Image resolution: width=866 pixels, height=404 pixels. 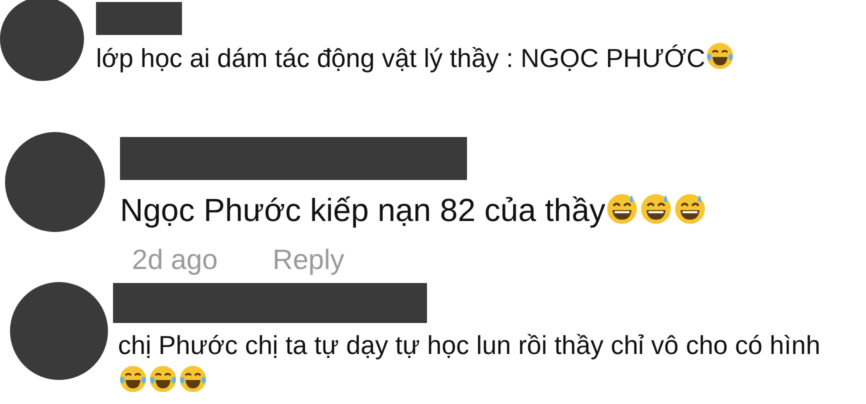 I want to click on comment-text: lớp học ai dám tác động vật lý thầy : NGỌC PHƯỚC, so click(x=476, y=58).